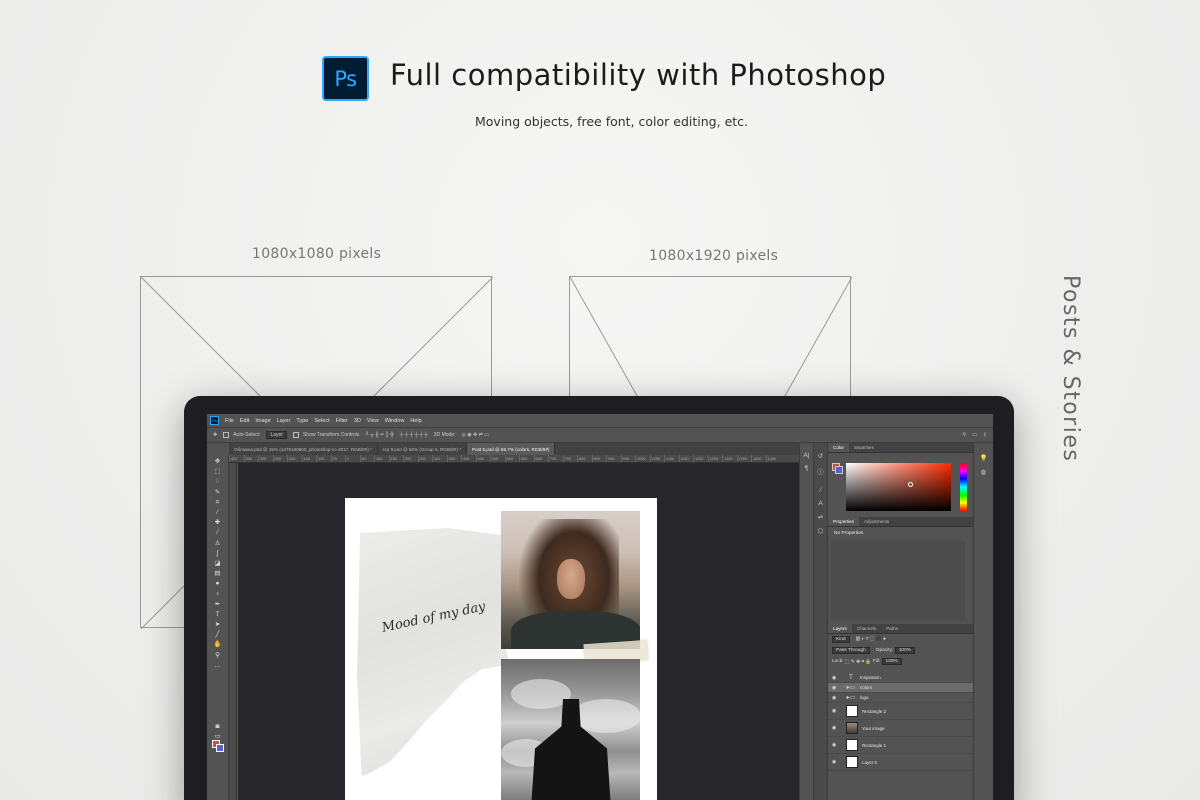  What do you see at coordinates (262, 421) in the screenshot?
I see `menu-image: Image` at bounding box center [262, 421].